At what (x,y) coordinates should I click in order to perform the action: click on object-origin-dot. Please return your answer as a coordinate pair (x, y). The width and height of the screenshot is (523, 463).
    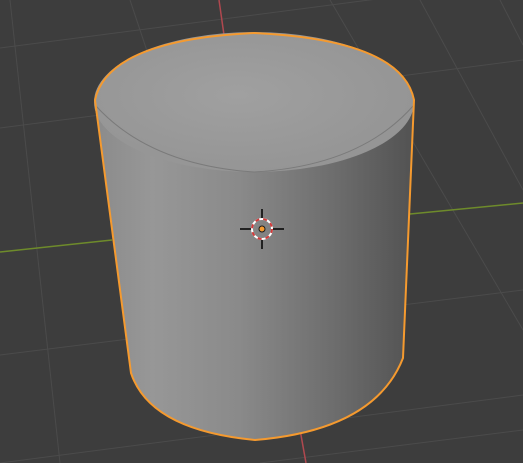
    Looking at the image, I should click on (262, 229).